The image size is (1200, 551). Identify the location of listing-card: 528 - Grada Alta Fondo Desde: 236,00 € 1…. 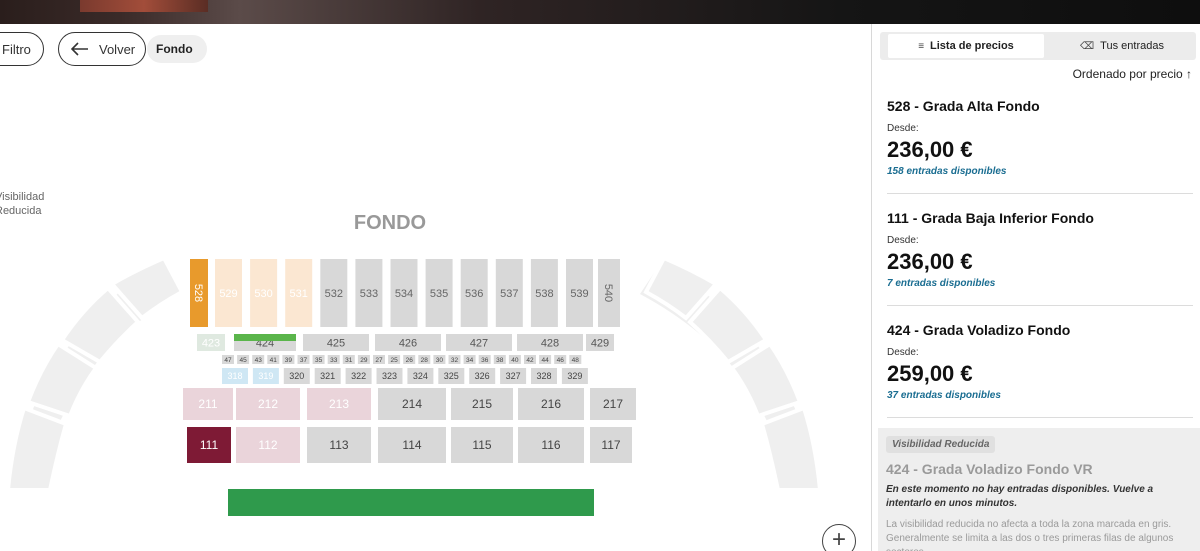
(1040, 137).